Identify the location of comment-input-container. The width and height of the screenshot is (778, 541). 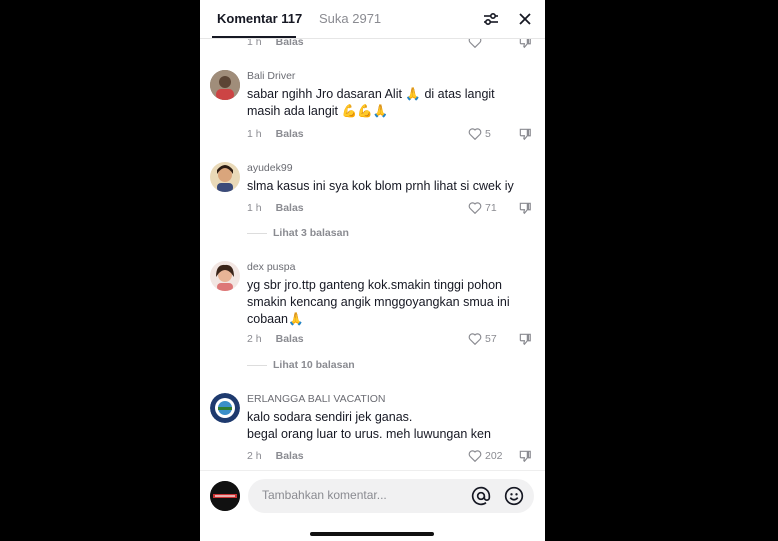
(391, 496).